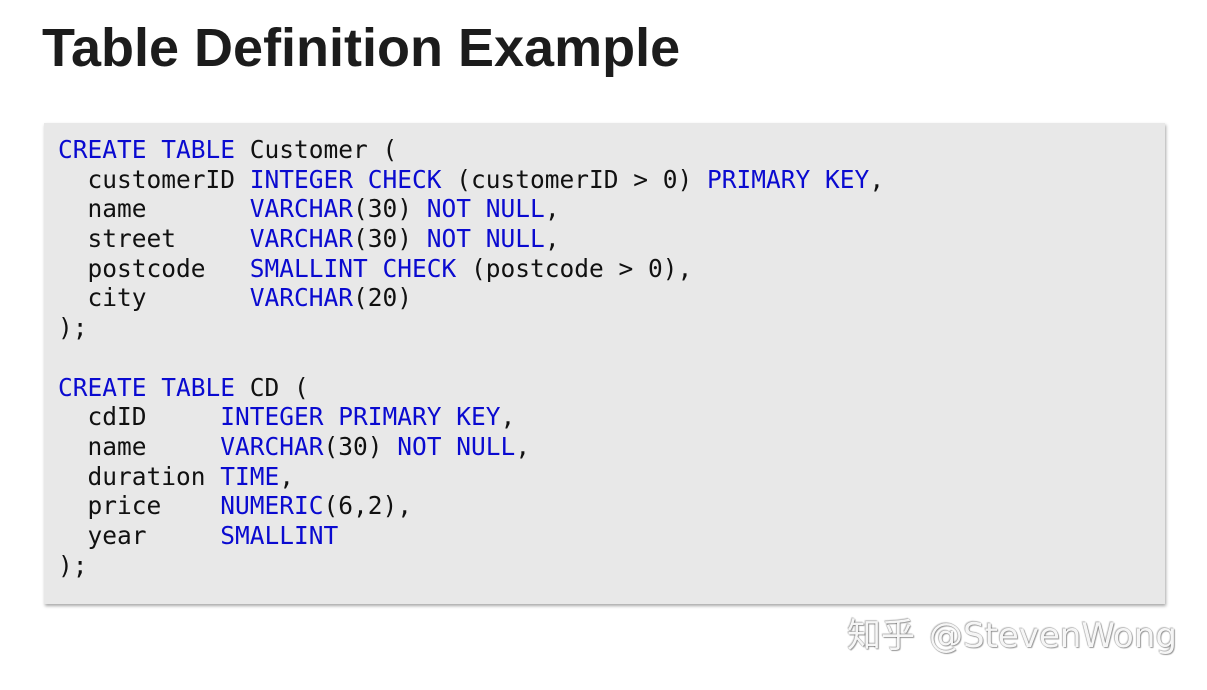  I want to click on sql-text: (postcode > 0),, so click(574, 268).